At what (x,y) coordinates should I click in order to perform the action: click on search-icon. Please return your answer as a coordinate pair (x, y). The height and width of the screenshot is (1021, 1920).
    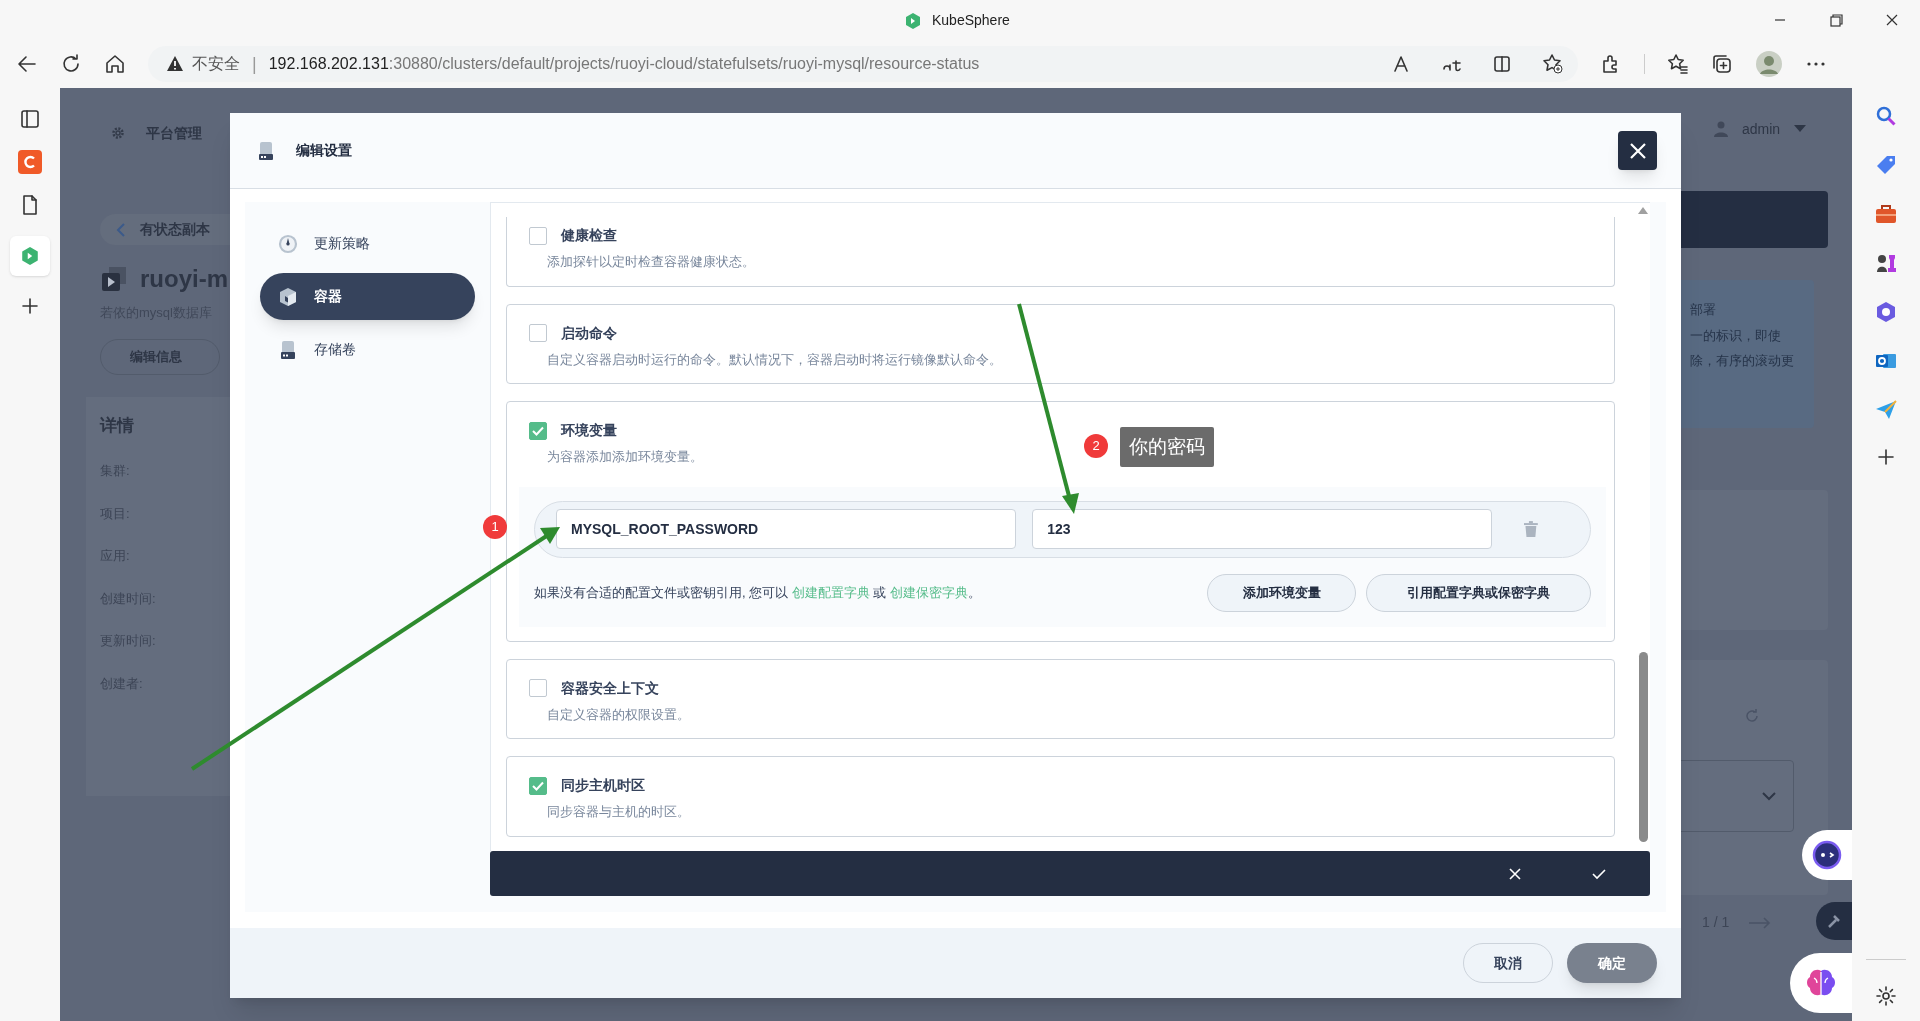
    Looking at the image, I should click on (1886, 116).